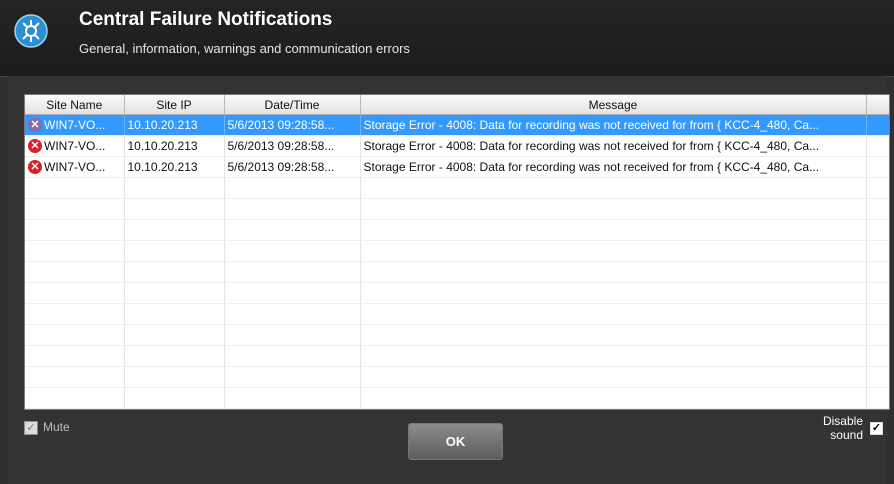 The image size is (894, 484). Describe the element at coordinates (455, 441) in the screenshot. I see `ok-button: OK` at that location.